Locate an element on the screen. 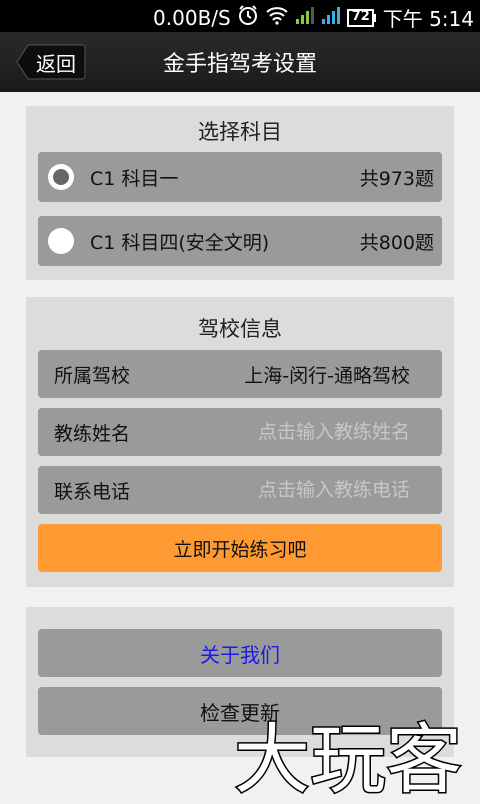 The image size is (480, 804). subject-option-count: 共800题 is located at coordinates (396, 242).